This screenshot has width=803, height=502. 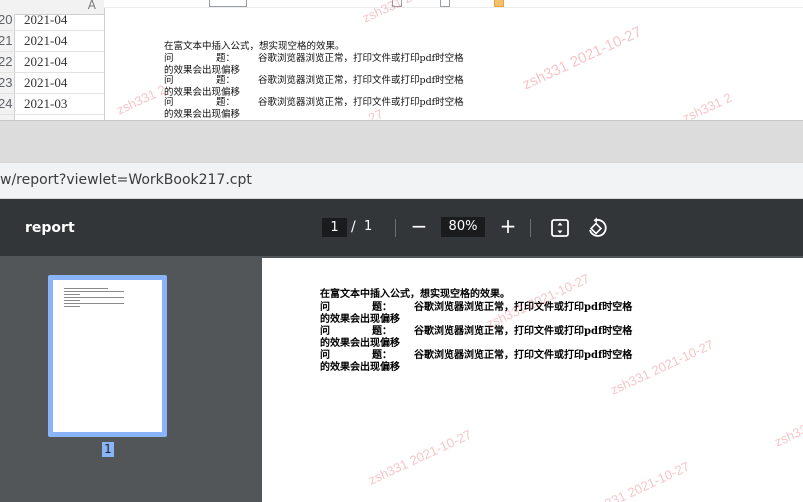 I want to click on total-pages: 1, so click(x=368, y=226).